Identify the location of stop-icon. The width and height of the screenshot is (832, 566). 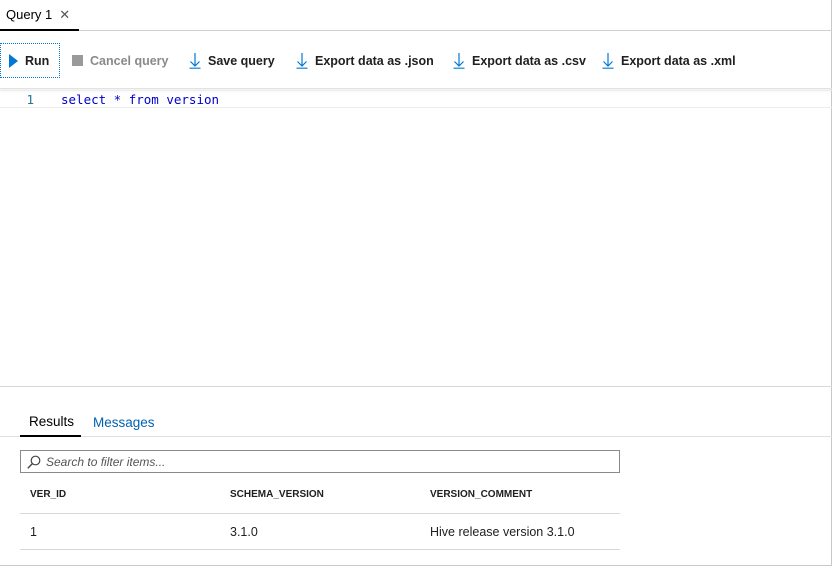
(77, 60).